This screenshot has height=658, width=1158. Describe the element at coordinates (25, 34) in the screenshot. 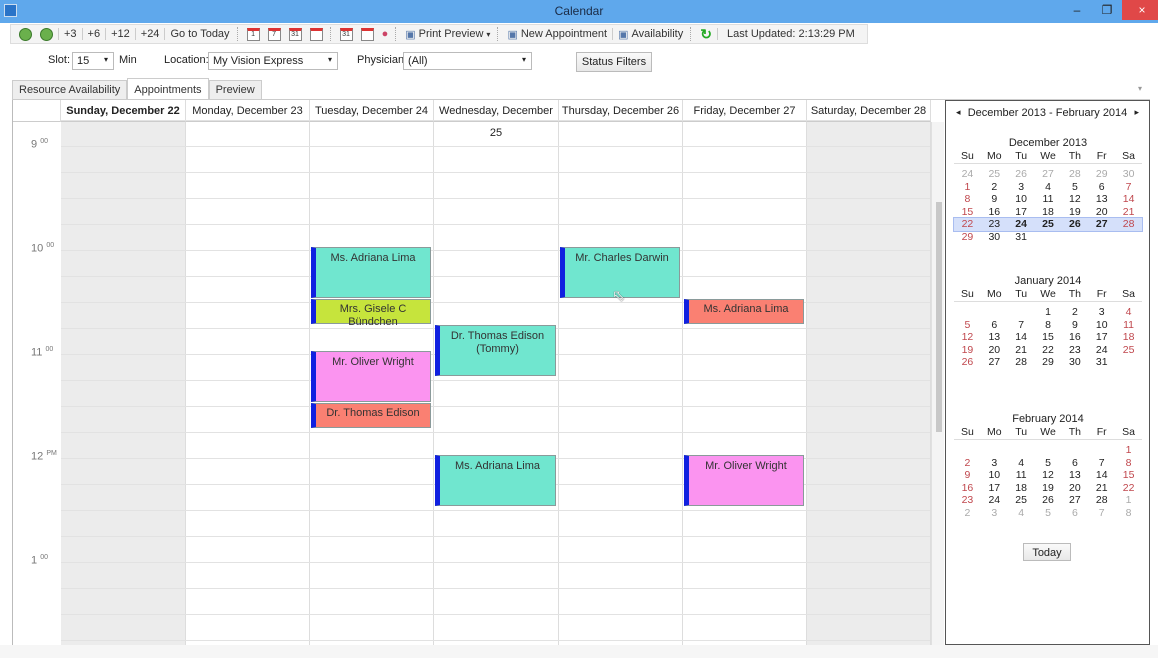

I see `back-button` at that location.